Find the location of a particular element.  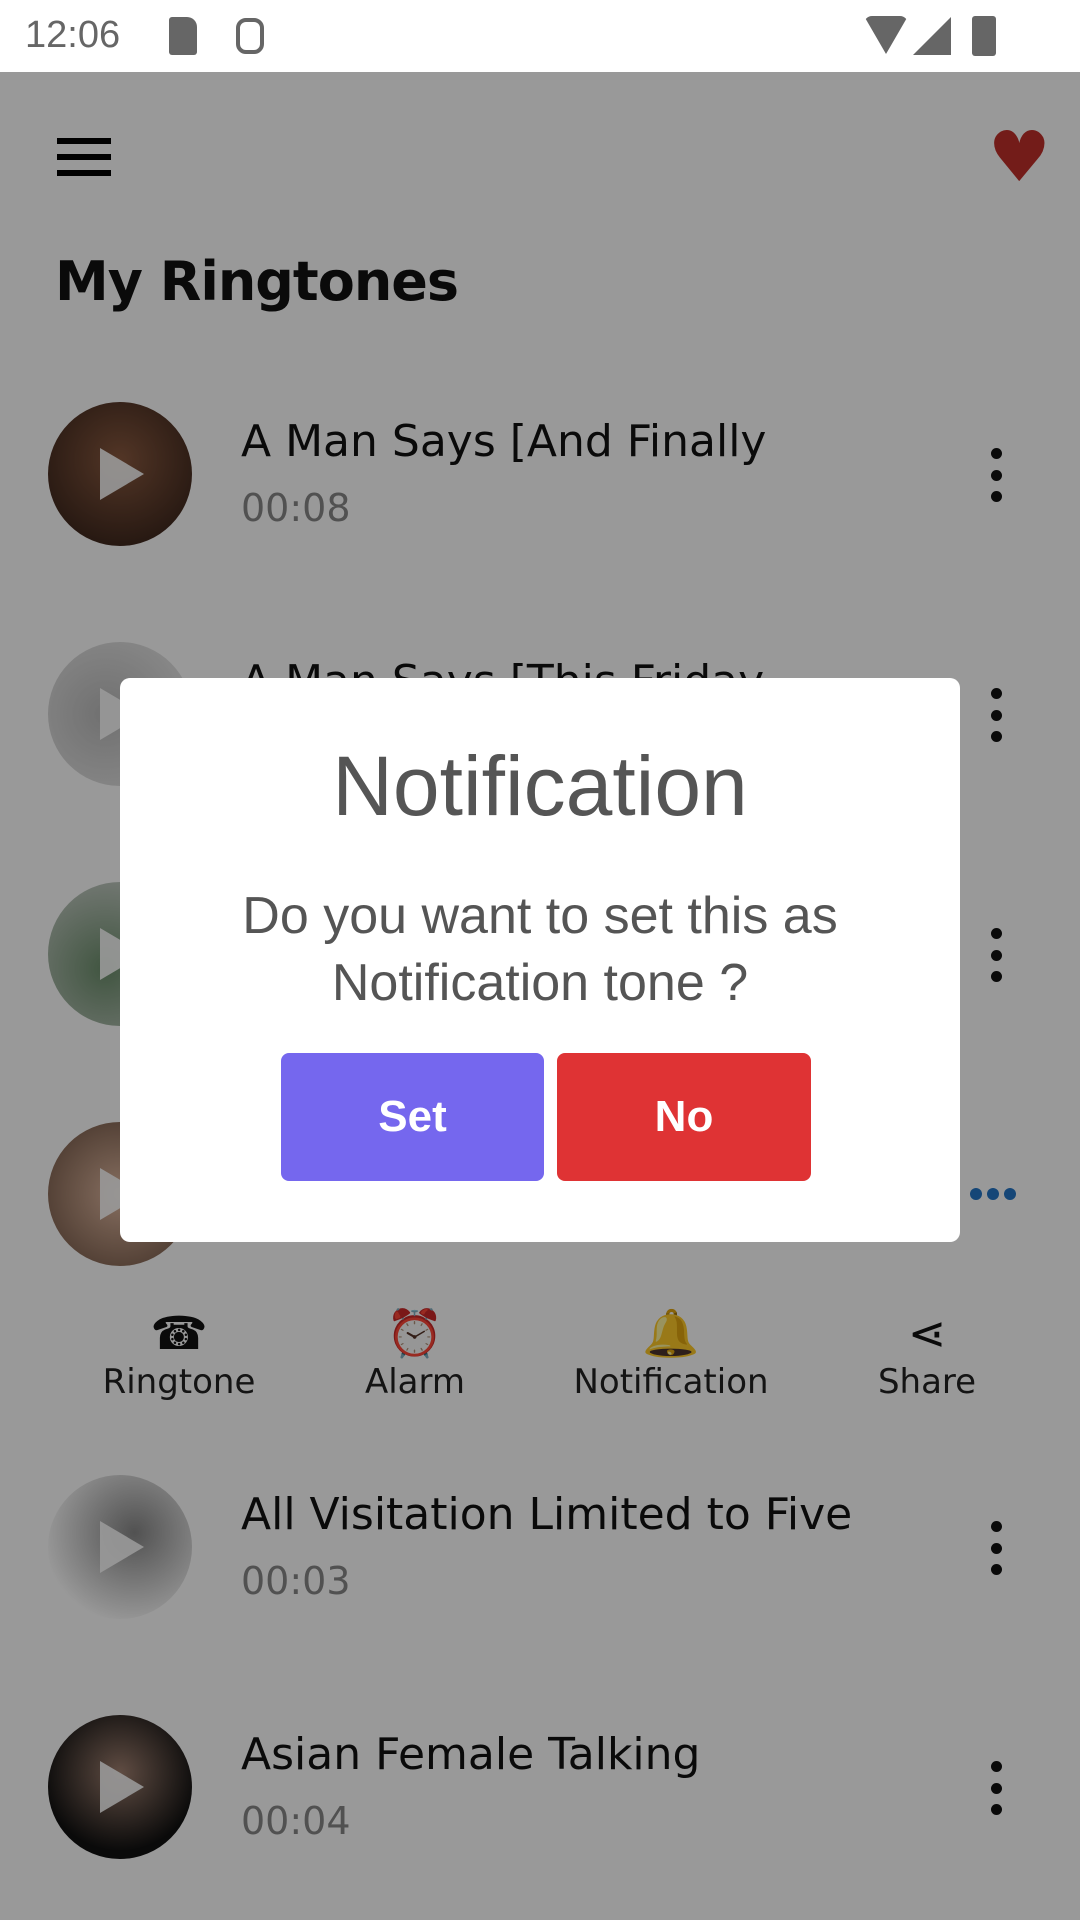

signal-icon is located at coordinates (932, 36).